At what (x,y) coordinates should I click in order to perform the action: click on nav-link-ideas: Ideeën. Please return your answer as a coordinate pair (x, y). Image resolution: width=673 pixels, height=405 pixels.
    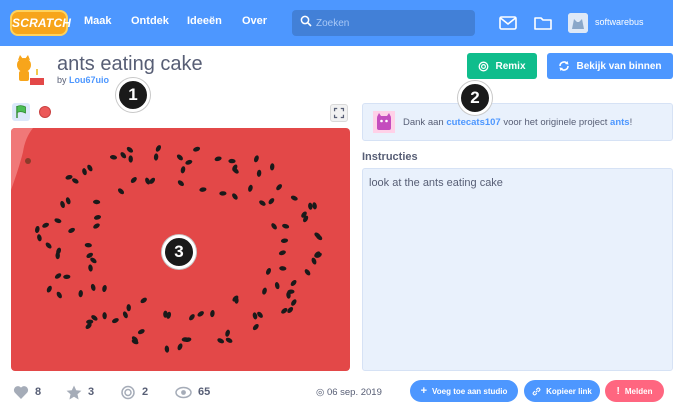
    Looking at the image, I should click on (204, 21).